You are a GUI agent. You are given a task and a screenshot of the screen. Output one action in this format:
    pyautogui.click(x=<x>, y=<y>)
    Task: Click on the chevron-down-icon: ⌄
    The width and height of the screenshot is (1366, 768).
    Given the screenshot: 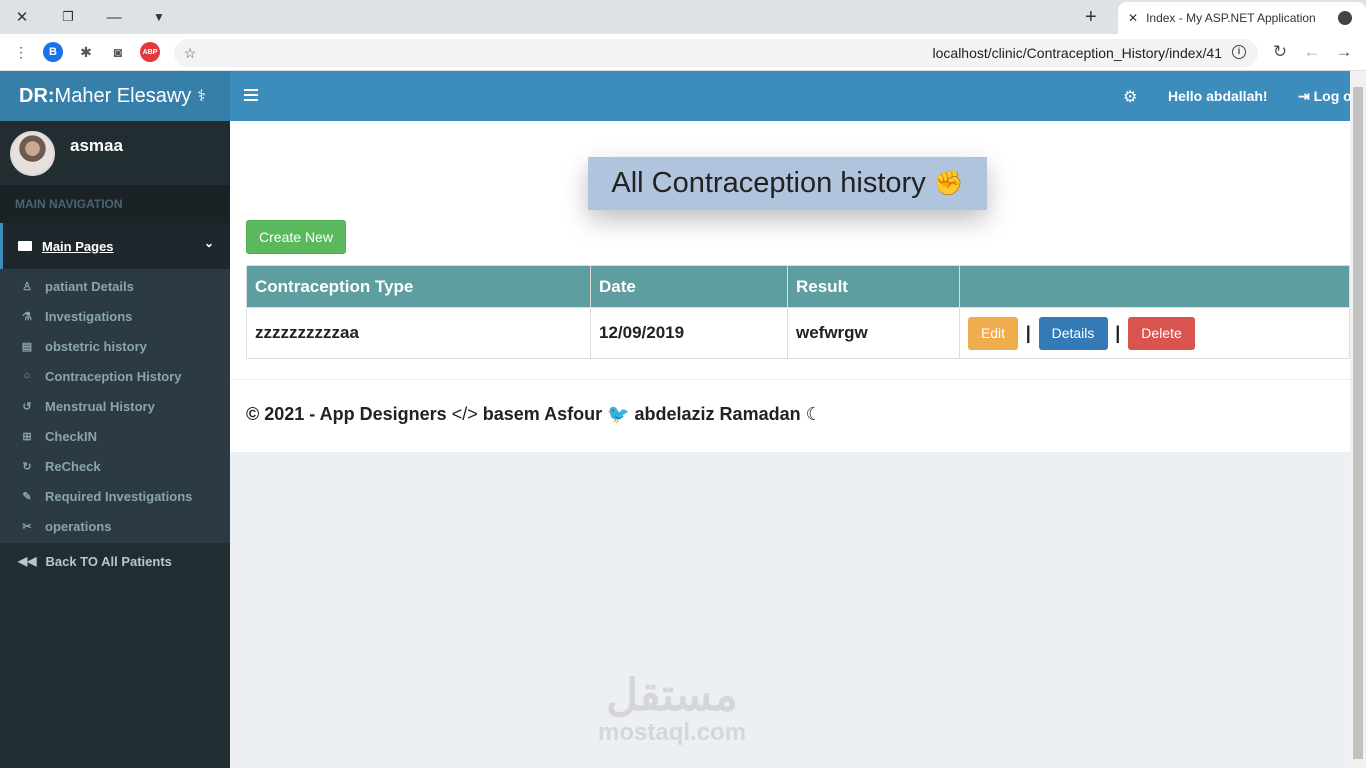 What is the action you would take?
    pyautogui.click(x=208, y=243)
    